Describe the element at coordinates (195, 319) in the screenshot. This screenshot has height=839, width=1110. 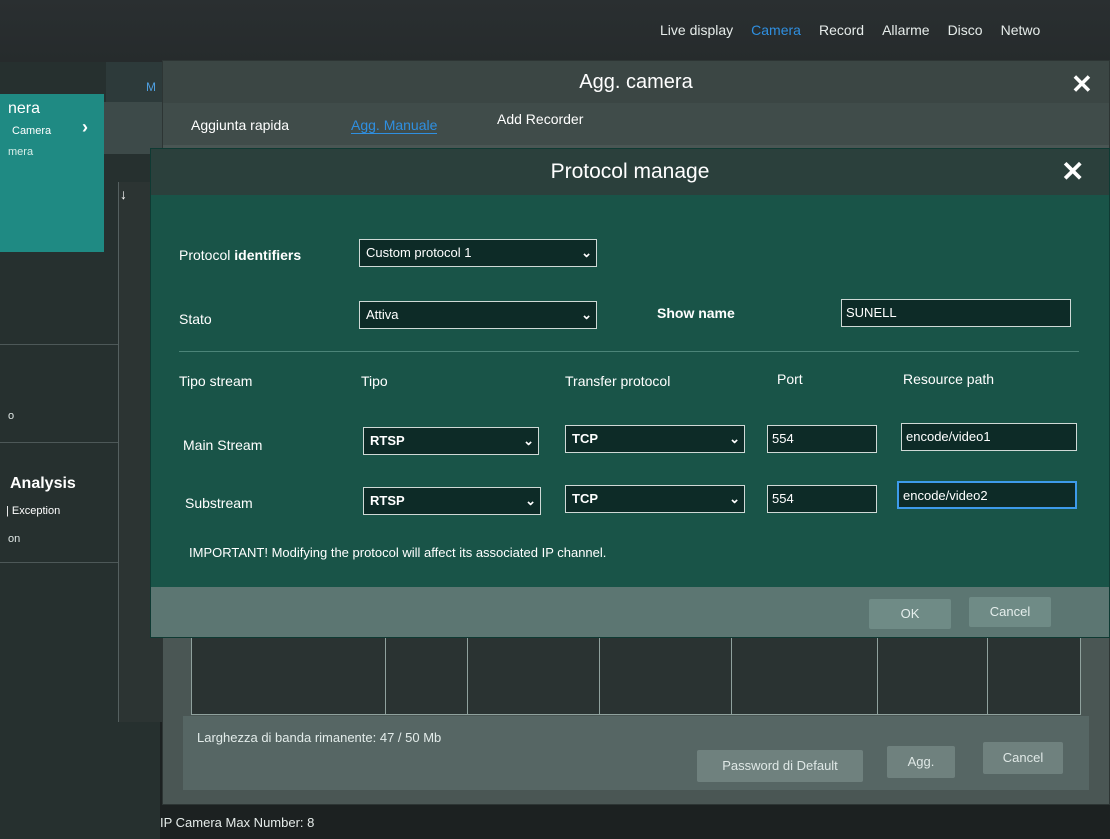
I see `stato-label: Stato` at that location.